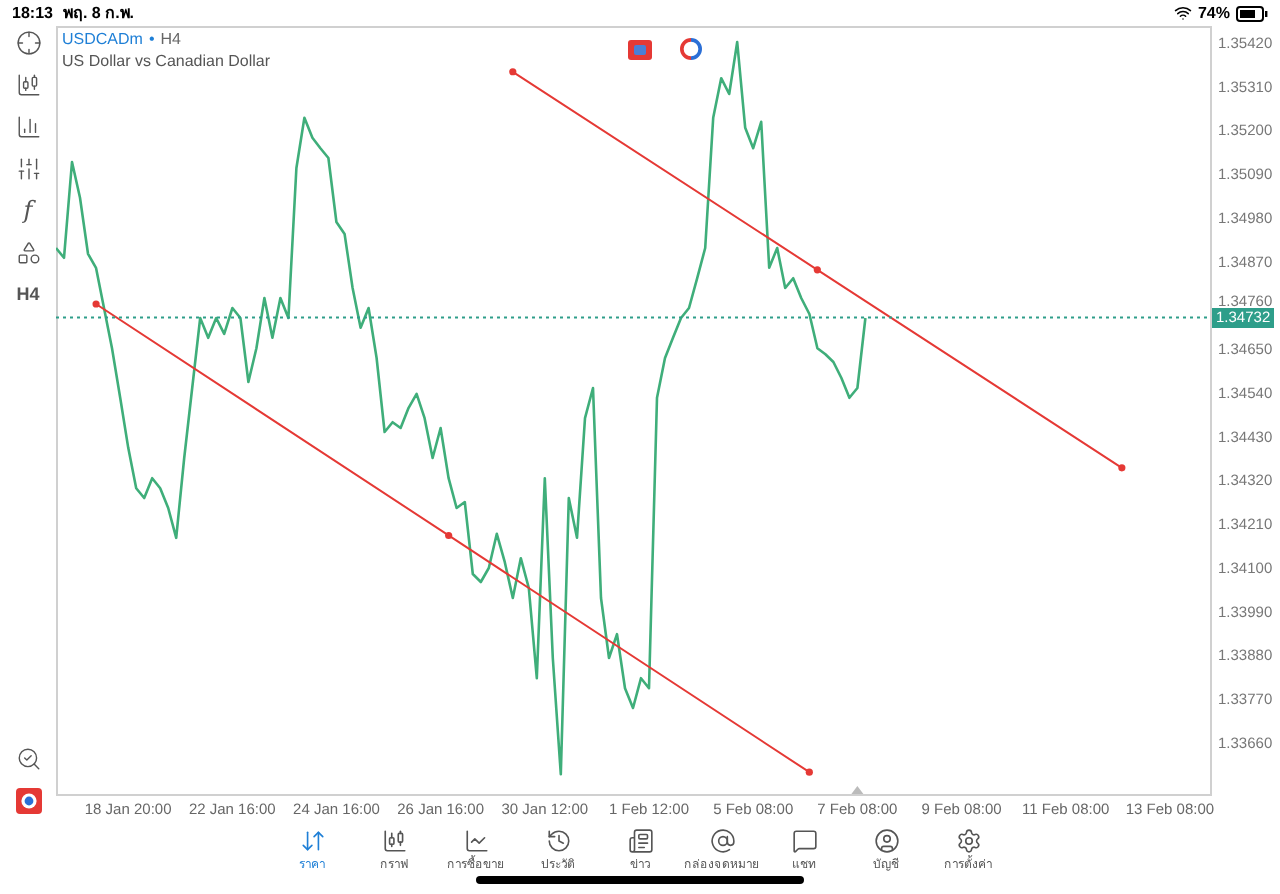 This screenshot has width=1280, height=894. What do you see at coordinates (968, 841) in the screenshot?
I see `settings-icon` at bounding box center [968, 841].